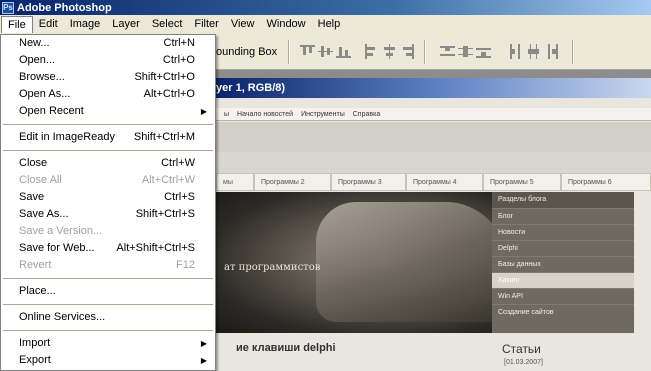 This screenshot has height=371, width=651. What do you see at coordinates (17, 24) in the screenshot?
I see `menu-file: File` at bounding box center [17, 24].